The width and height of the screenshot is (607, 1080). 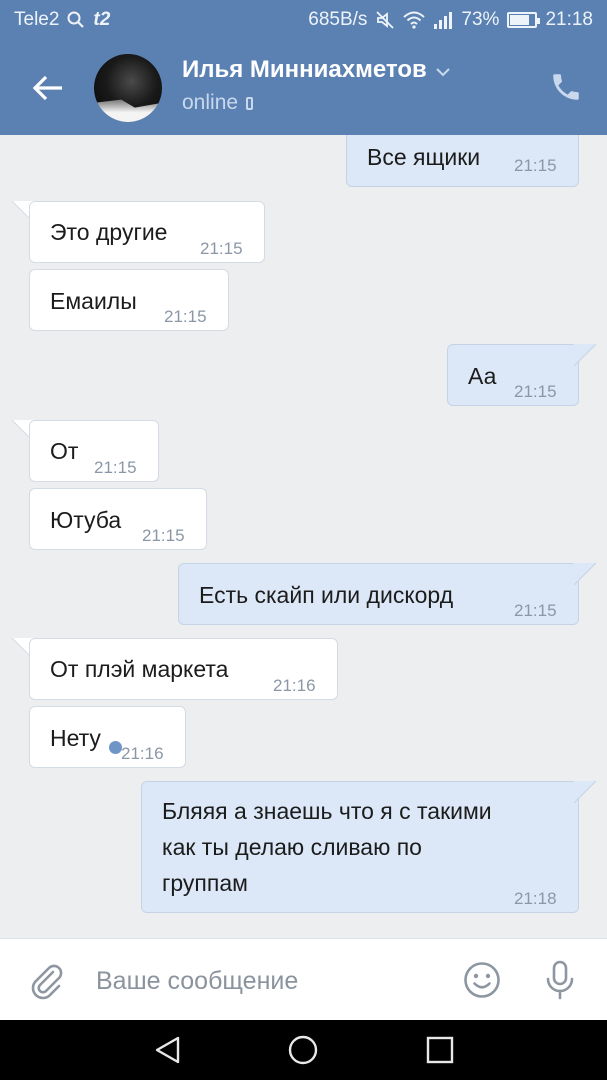 I want to click on network-speed: 685B/s, so click(x=338, y=19).